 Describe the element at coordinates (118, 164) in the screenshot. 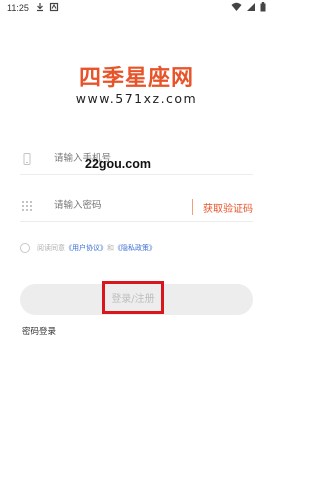

I see `watermark-text: 22gou.com` at that location.